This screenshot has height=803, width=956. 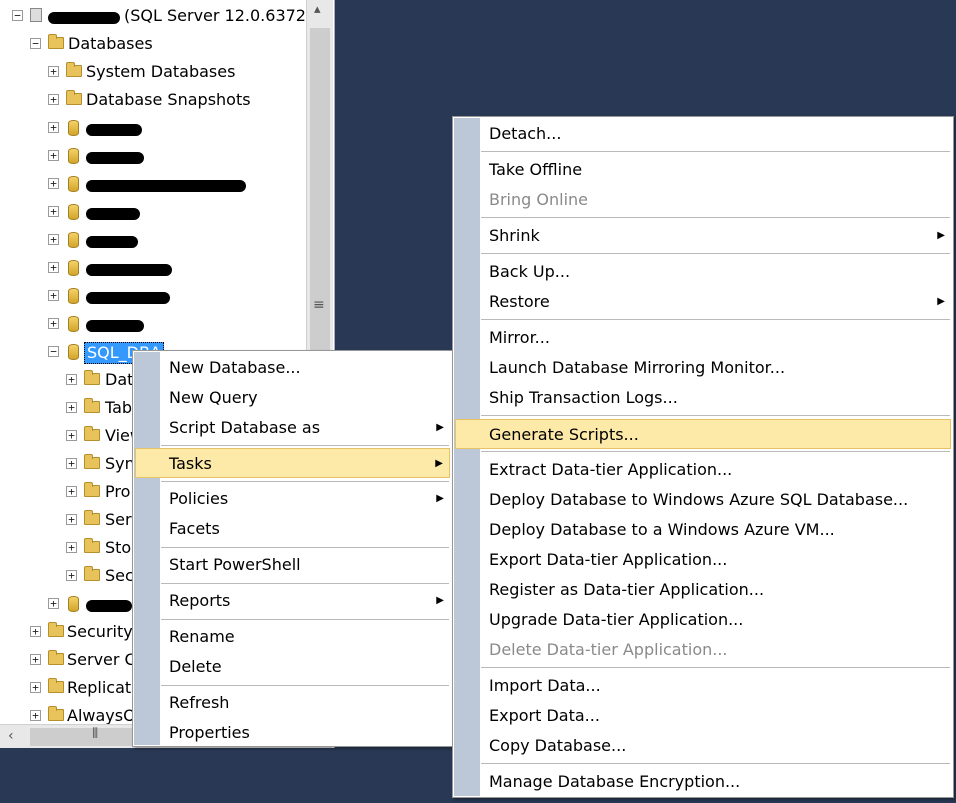 I want to click on menu-item-properties: Properties, so click(x=292, y=733).